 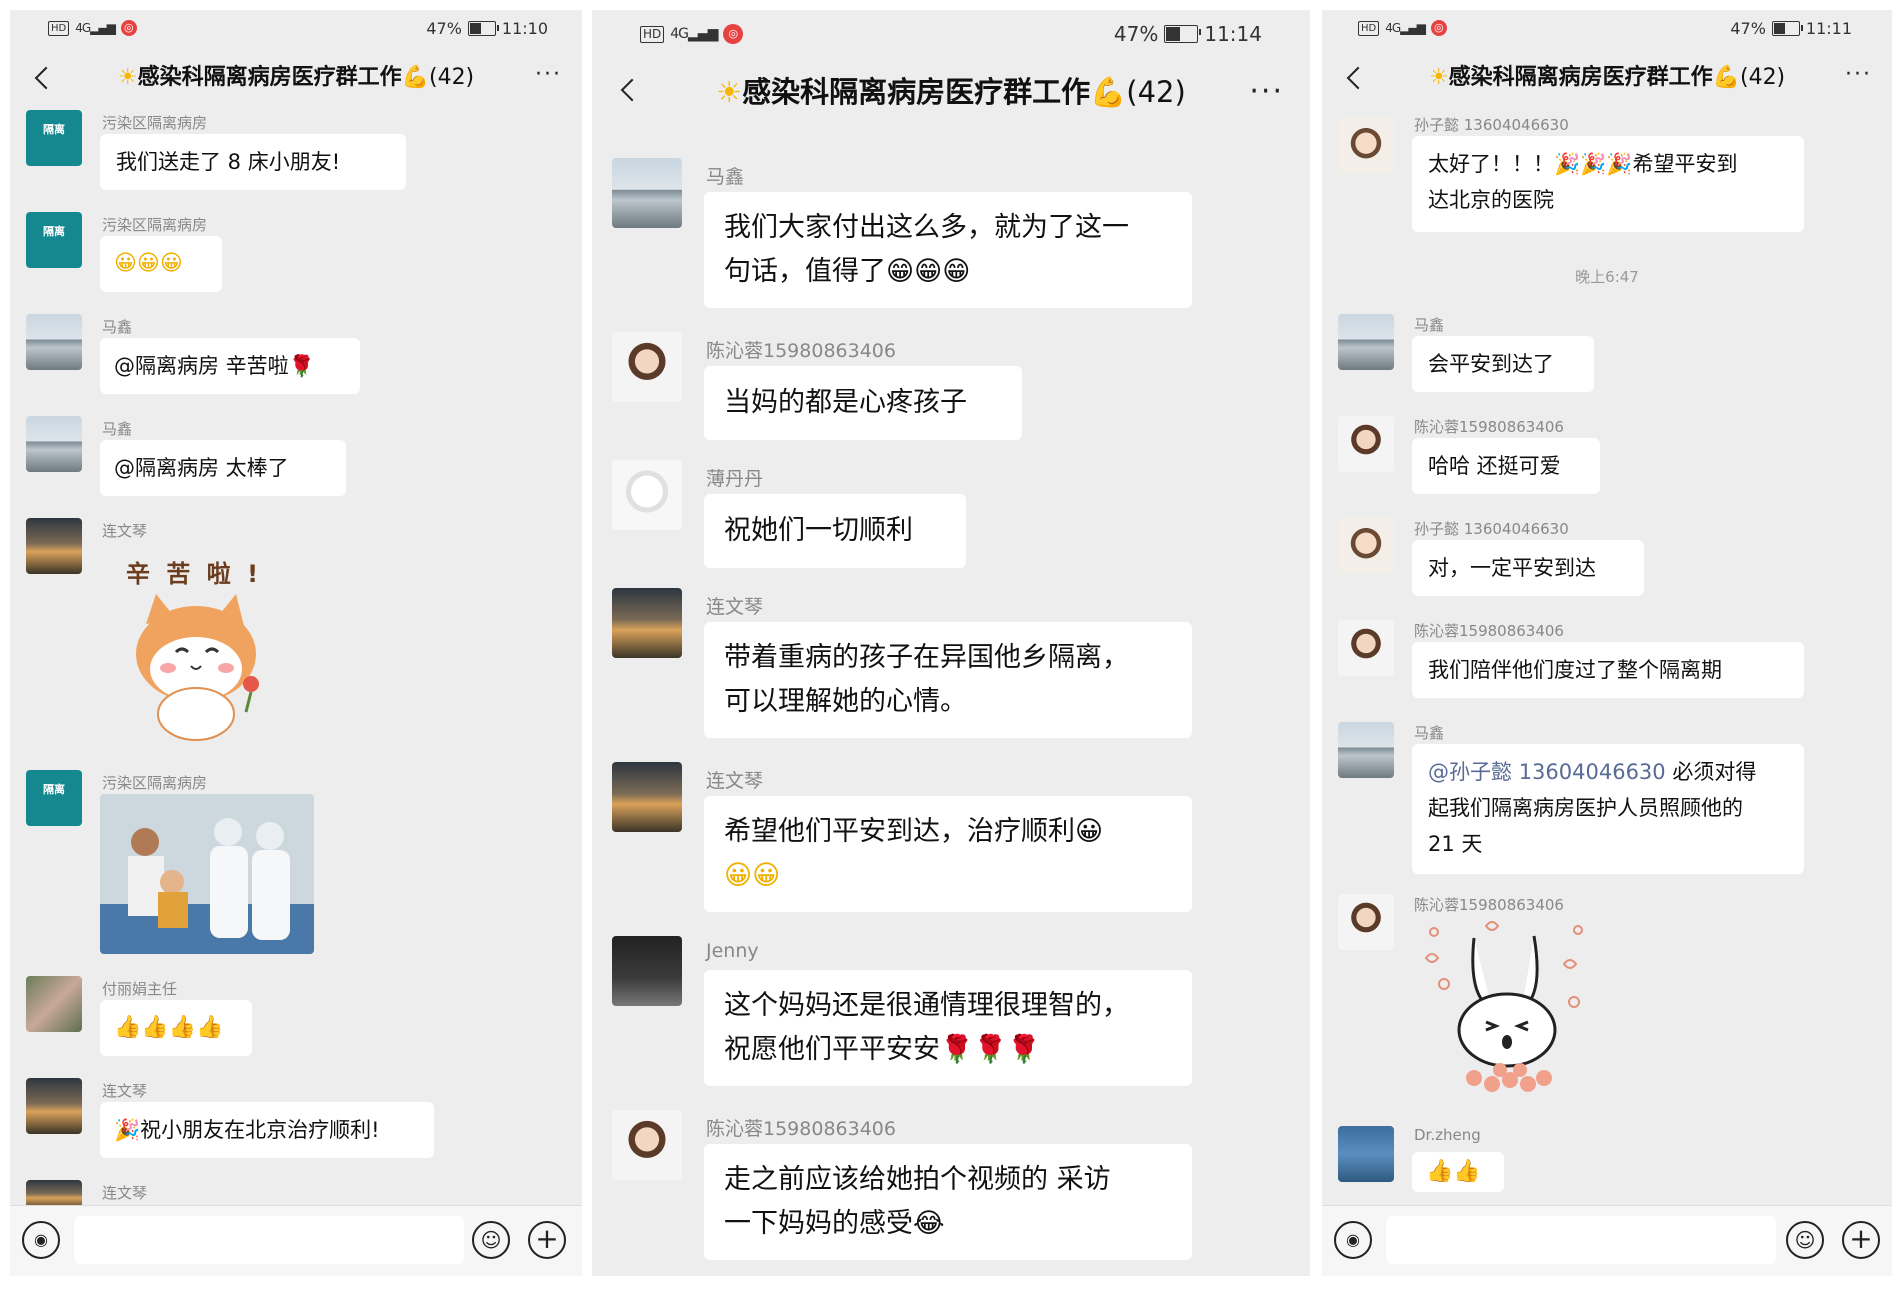 I want to click on mention-link: @孙子懿, so click(x=1470, y=772).